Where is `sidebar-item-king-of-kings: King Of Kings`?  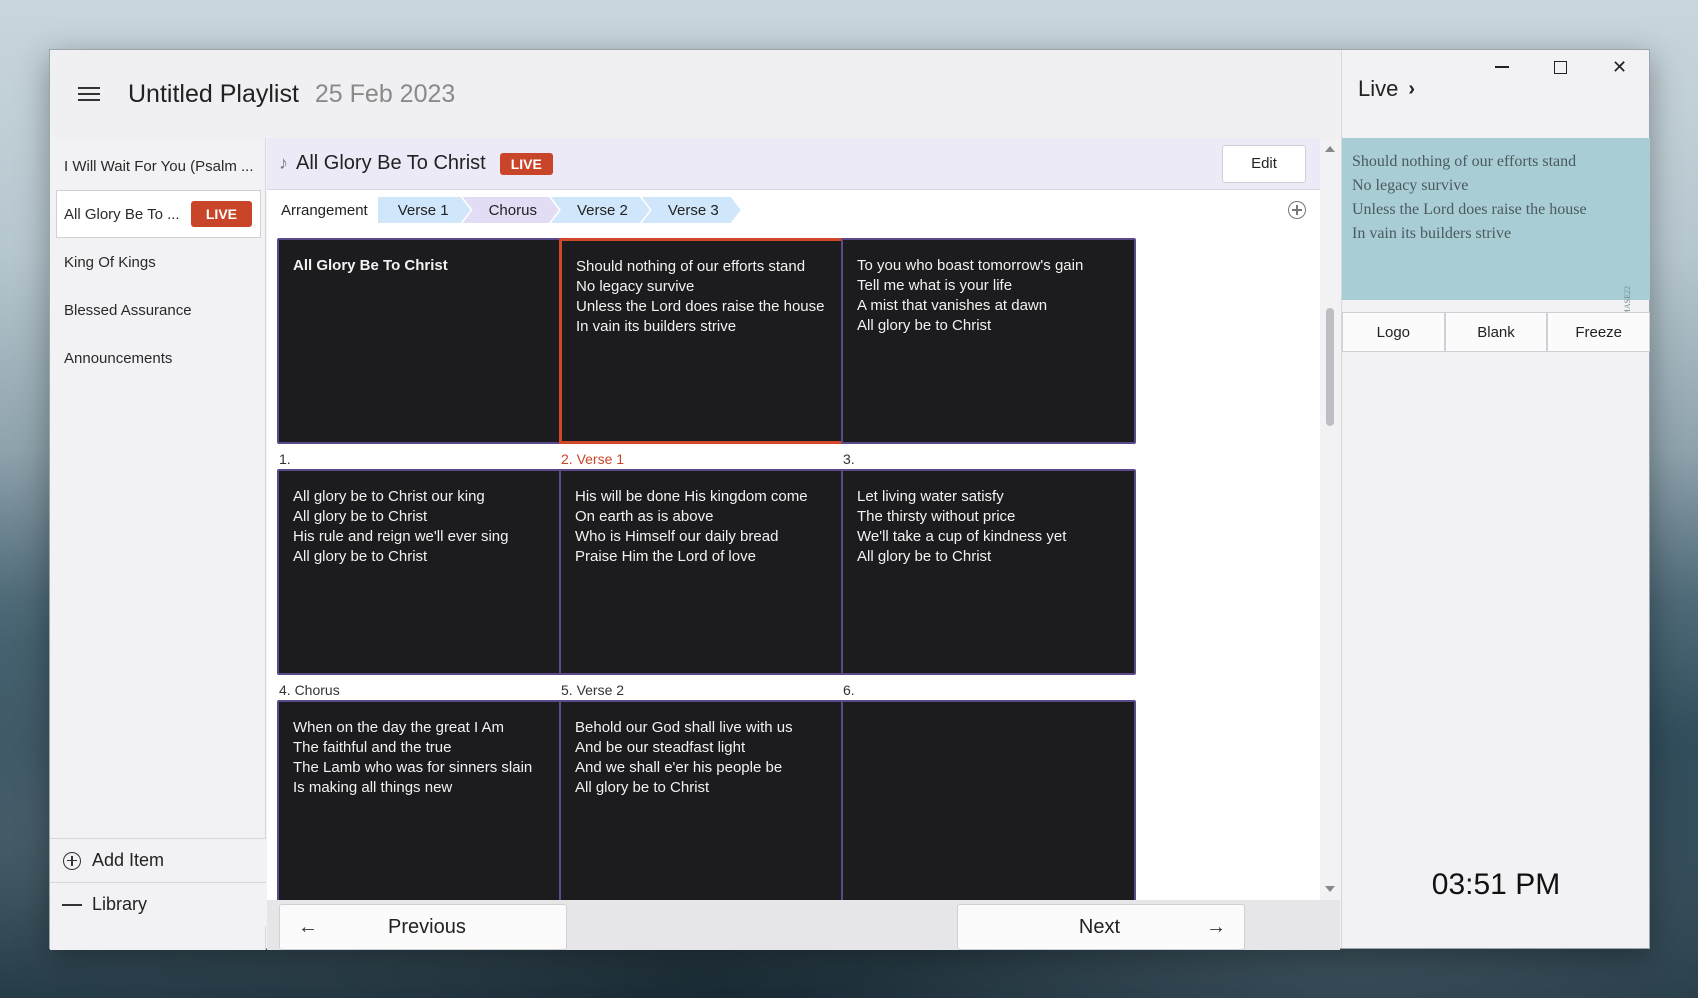 sidebar-item-king-of-kings: King Of Kings is located at coordinates (157, 262).